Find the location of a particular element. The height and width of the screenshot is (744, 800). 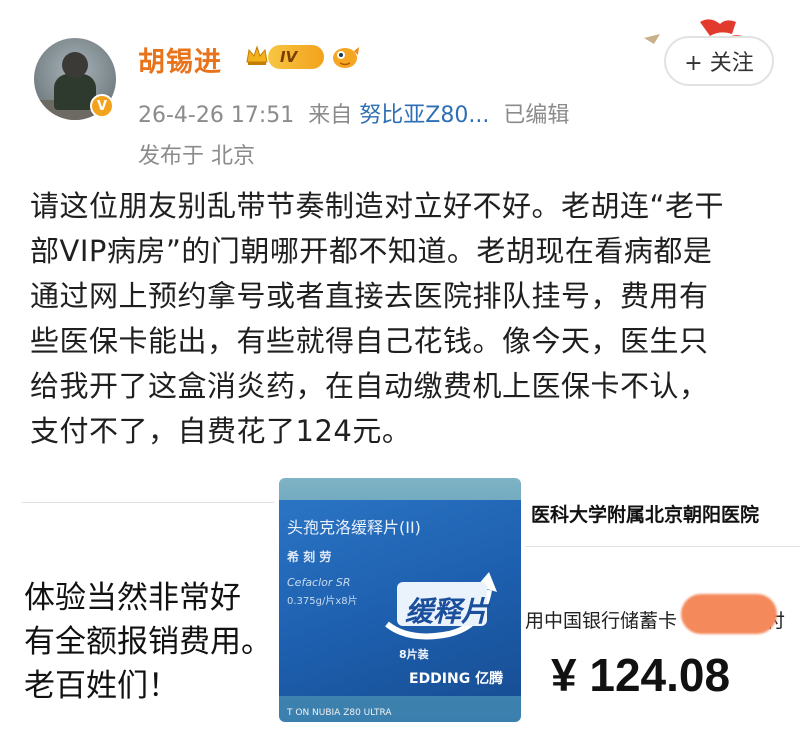

redaction-scribble is located at coordinates (729, 614).